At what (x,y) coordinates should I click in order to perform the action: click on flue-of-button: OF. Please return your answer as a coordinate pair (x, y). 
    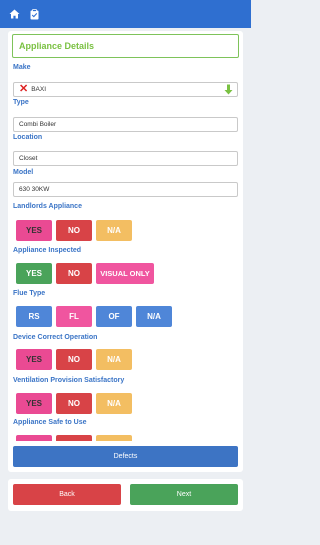
    Looking at the image, I should click on (114, 316).